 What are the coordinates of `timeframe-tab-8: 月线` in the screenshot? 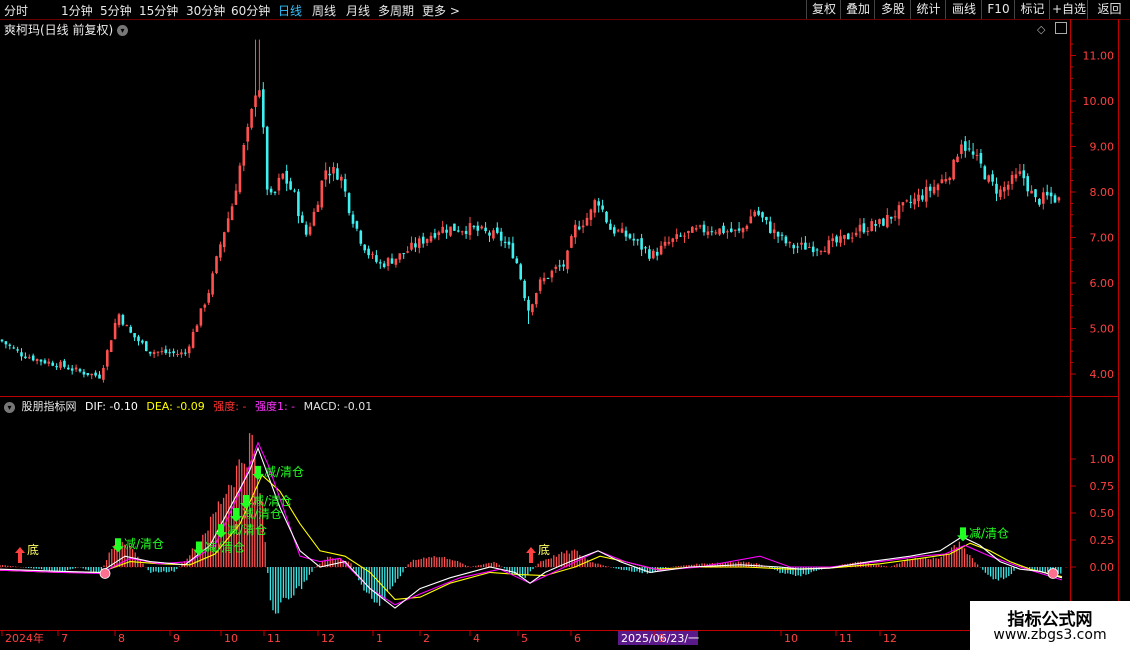 It's located at (358, 10).